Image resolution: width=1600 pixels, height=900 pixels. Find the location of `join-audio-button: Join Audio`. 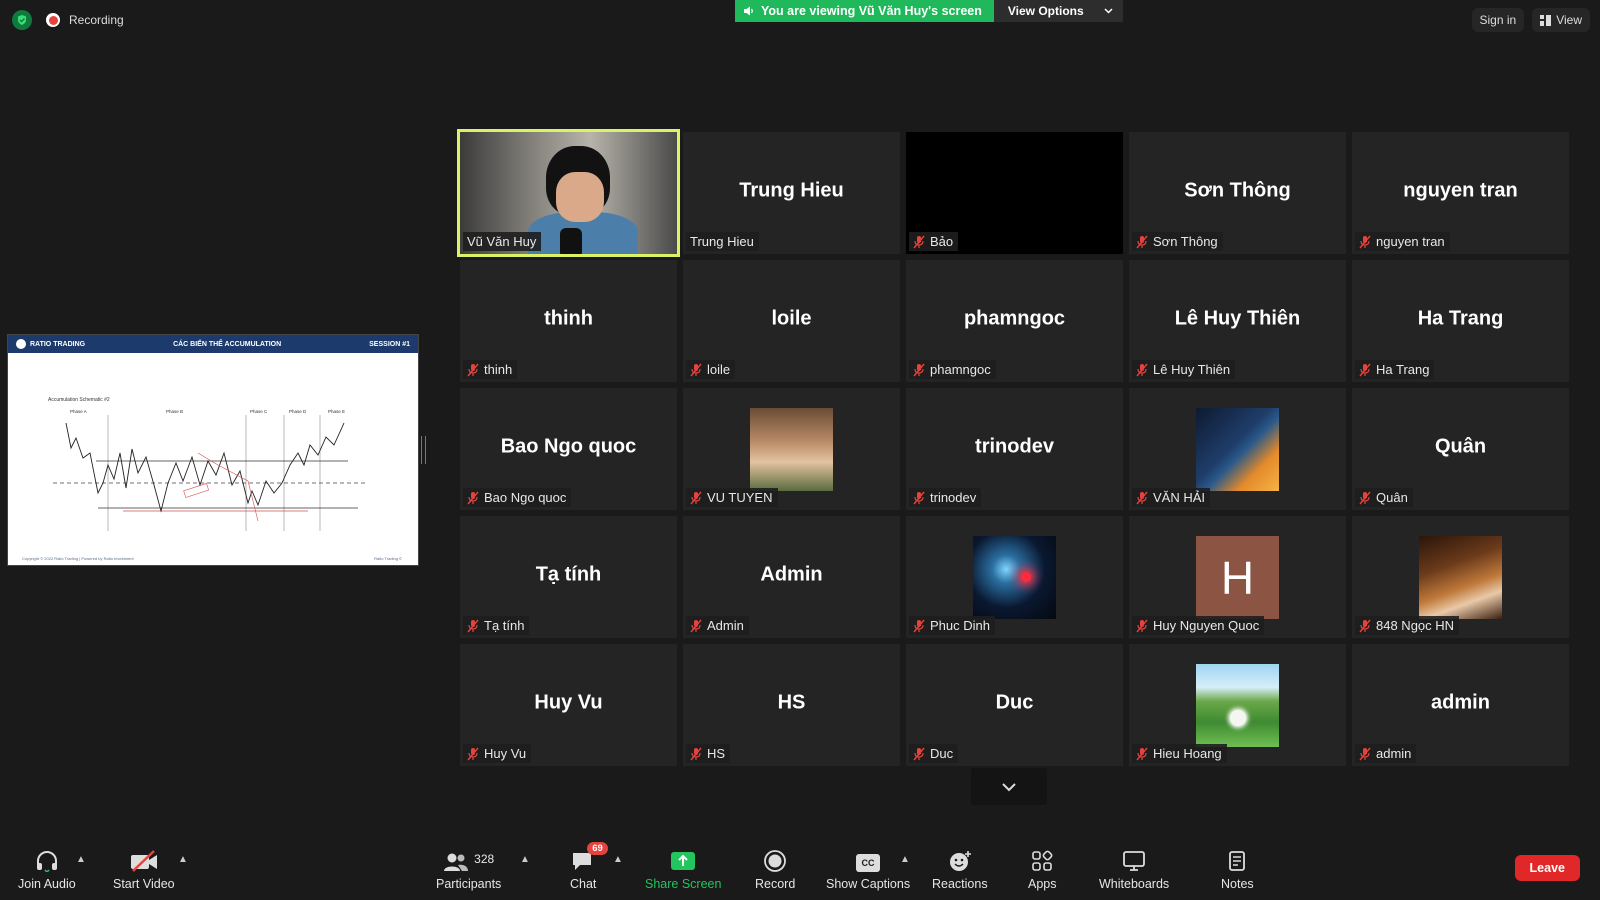

join-audio-button: Join Audio is located at coordinates (47, 868).